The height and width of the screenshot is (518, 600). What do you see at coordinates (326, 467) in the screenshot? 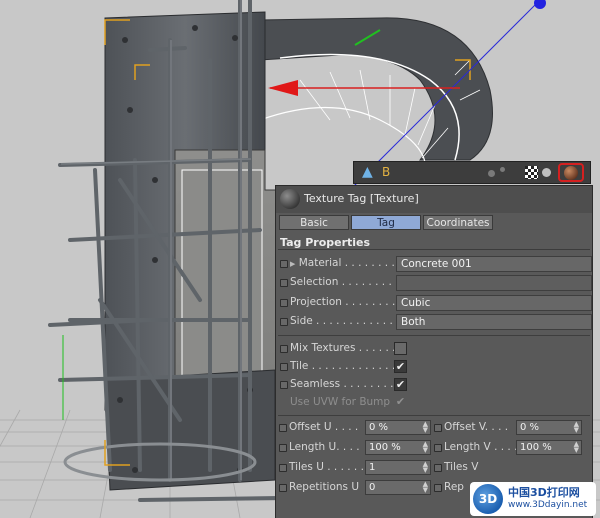
I see `tiles-u-label: Tiles U . . . . . .` at bounding box center [326, 467].